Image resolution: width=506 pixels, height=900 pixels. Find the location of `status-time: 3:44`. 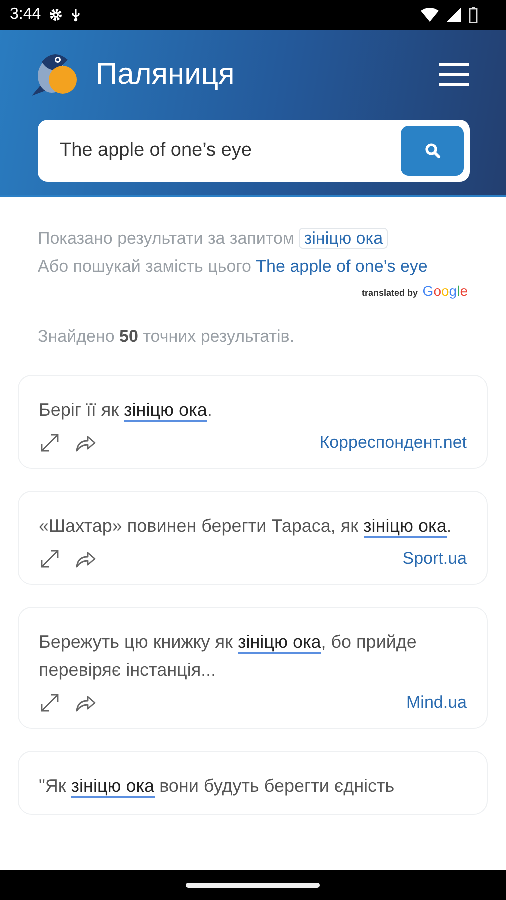

status-time: 3:44 is located at coordinates (26, 15).